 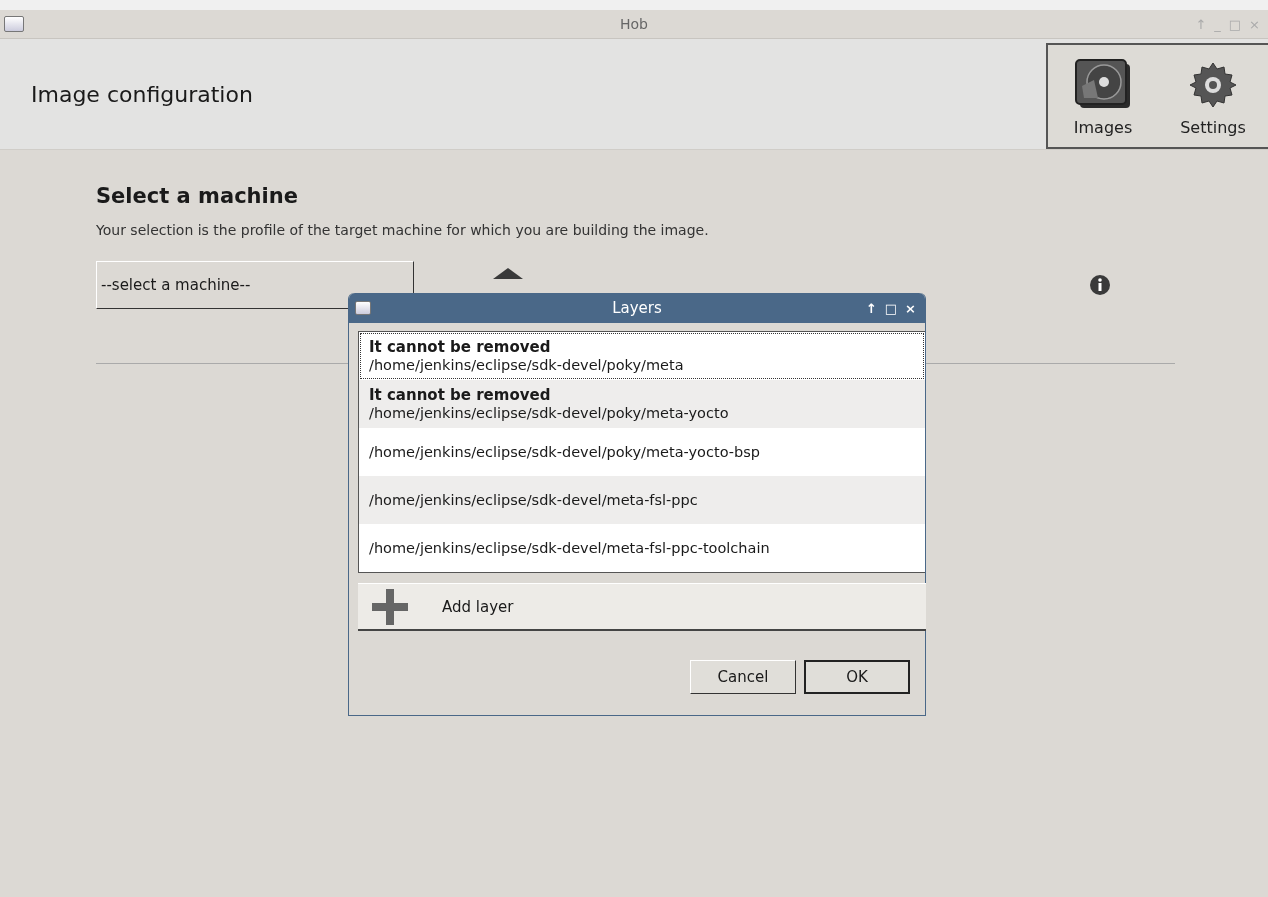 I want to click on window-control: ×, so click(x=910, y=308).